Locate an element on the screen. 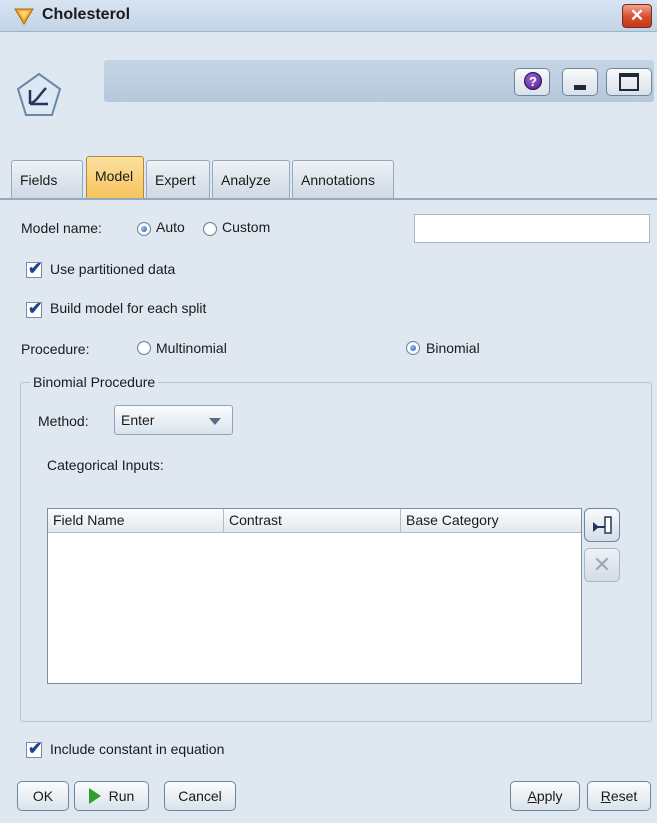 Image resolution: width=657 pixels, height=823 pixels. table-header: Field Name Contrast Base Category is located at coordinates (314, 521).